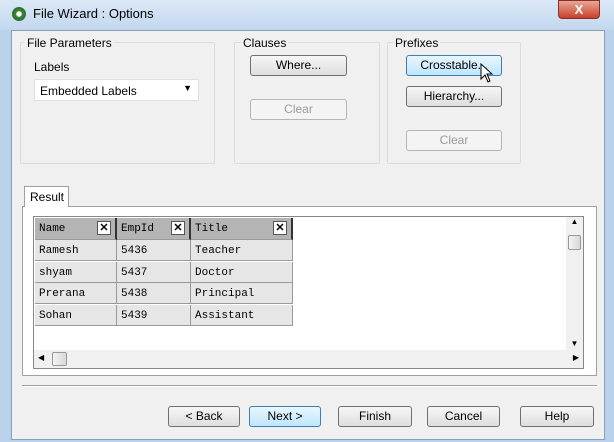  Describe the element at coordinates (309, 386) in the screenshot. I see `divider` at that location.